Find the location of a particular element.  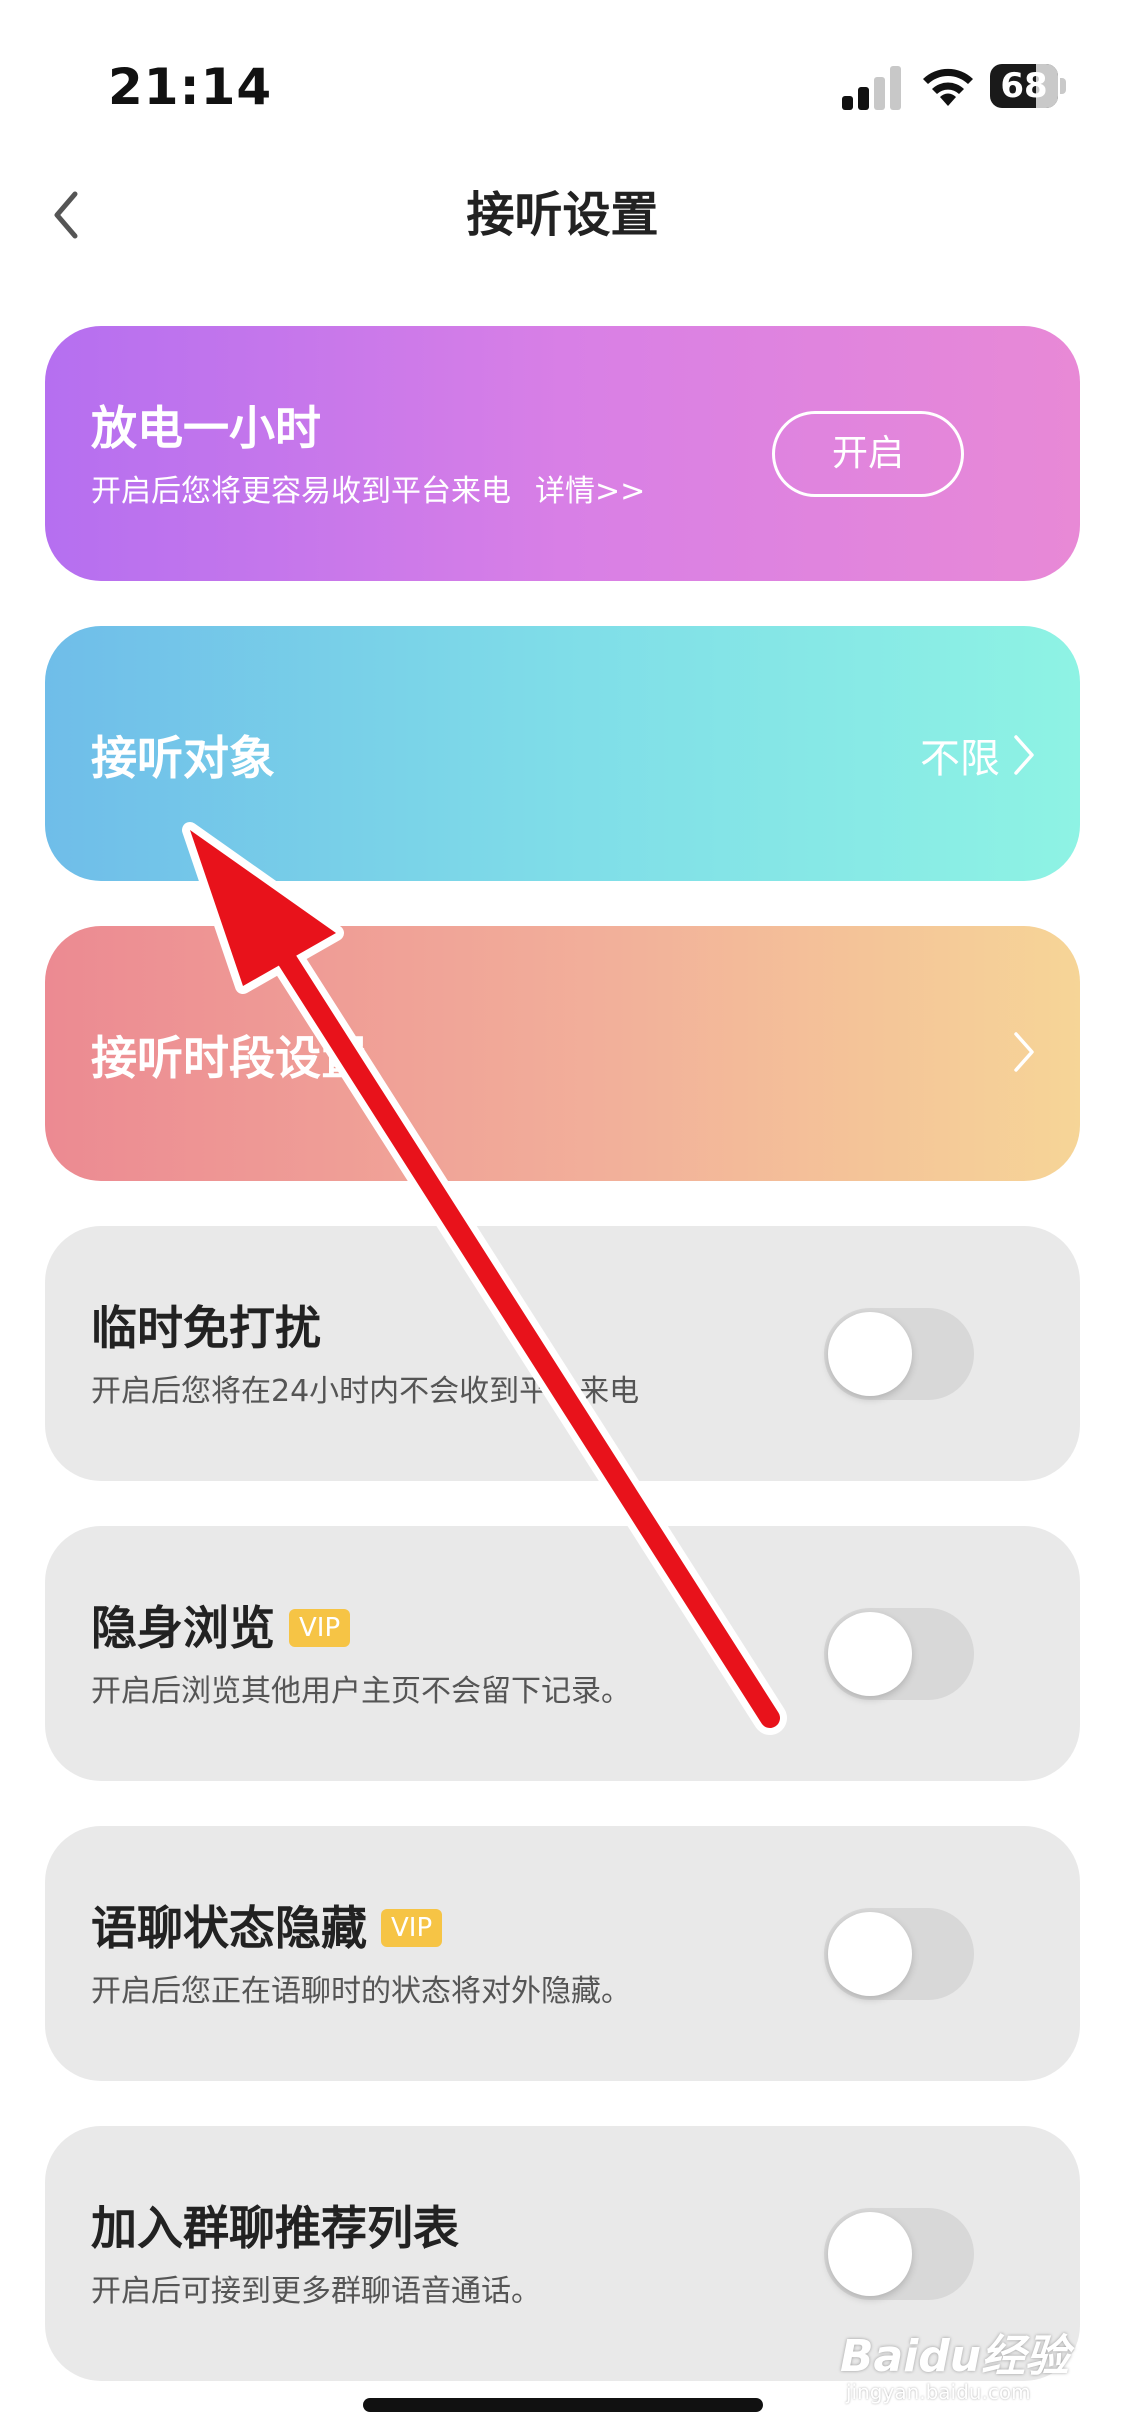

answer-target-card: 接听对象 不限 is located at coordinates (562, 753).